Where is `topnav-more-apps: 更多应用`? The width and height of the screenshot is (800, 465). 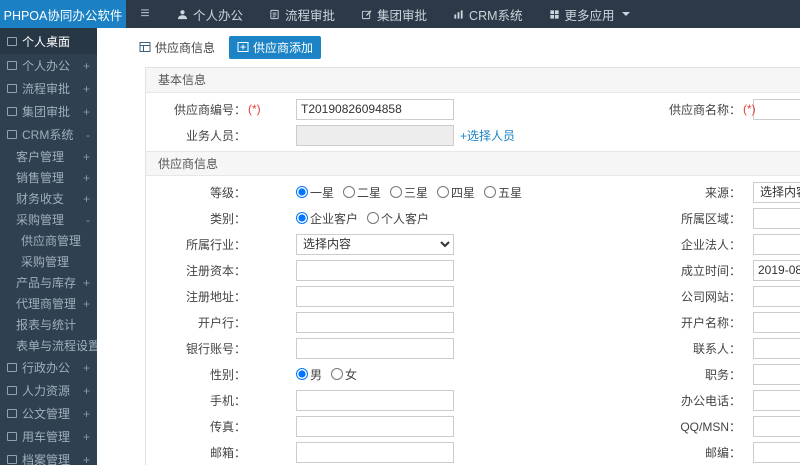 topnav-more-apps: 更多应用 is located at coordinates (589, 14).